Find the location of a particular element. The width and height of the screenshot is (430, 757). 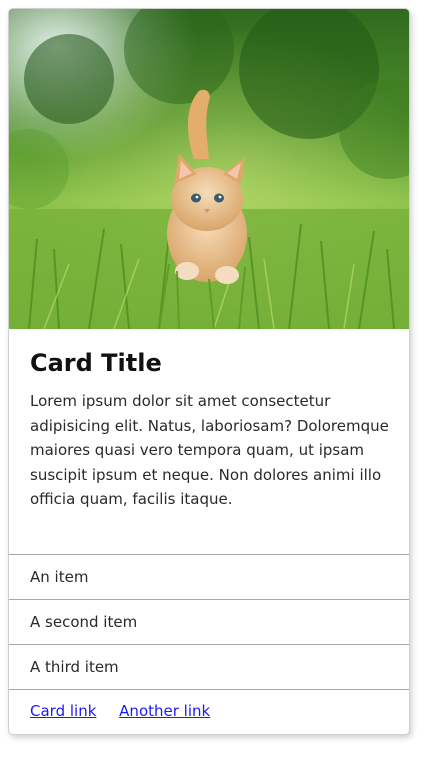

list-item: A second item is located at coordinates (209, 621).